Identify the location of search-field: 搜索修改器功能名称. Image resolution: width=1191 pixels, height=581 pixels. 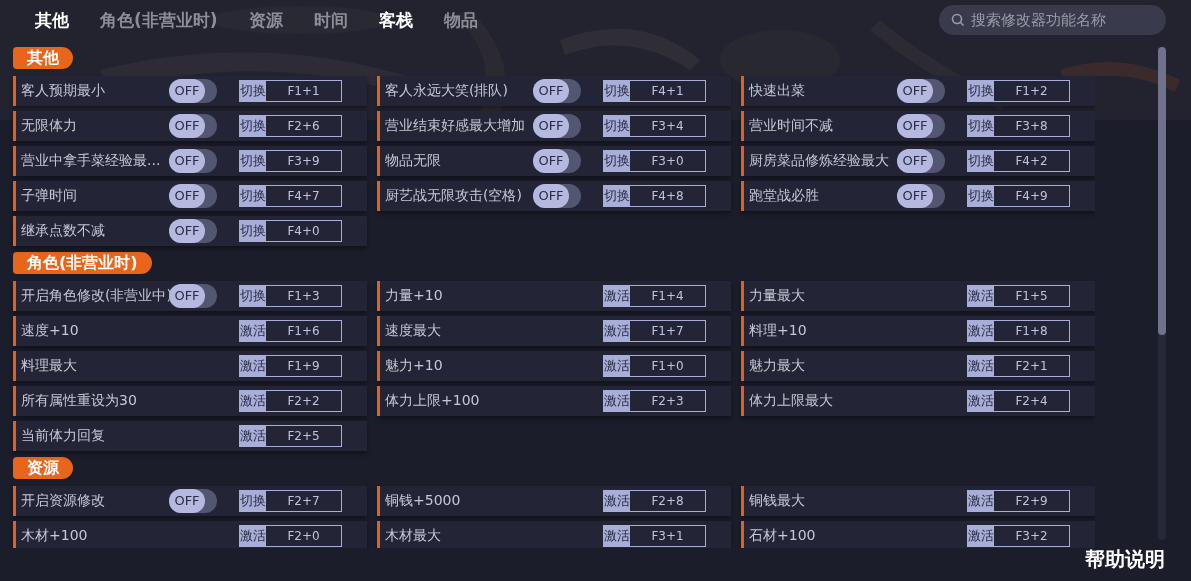
(1052, 20).